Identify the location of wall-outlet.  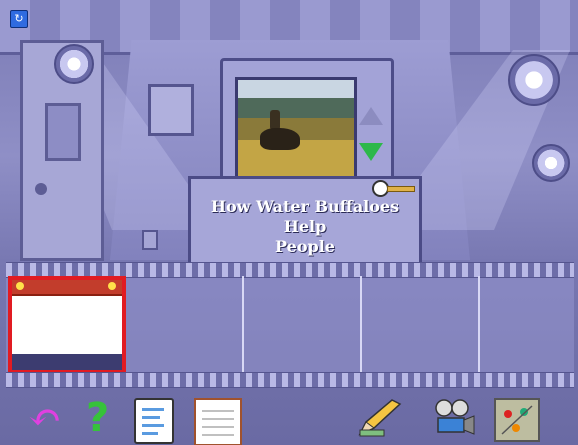
(150, 240).